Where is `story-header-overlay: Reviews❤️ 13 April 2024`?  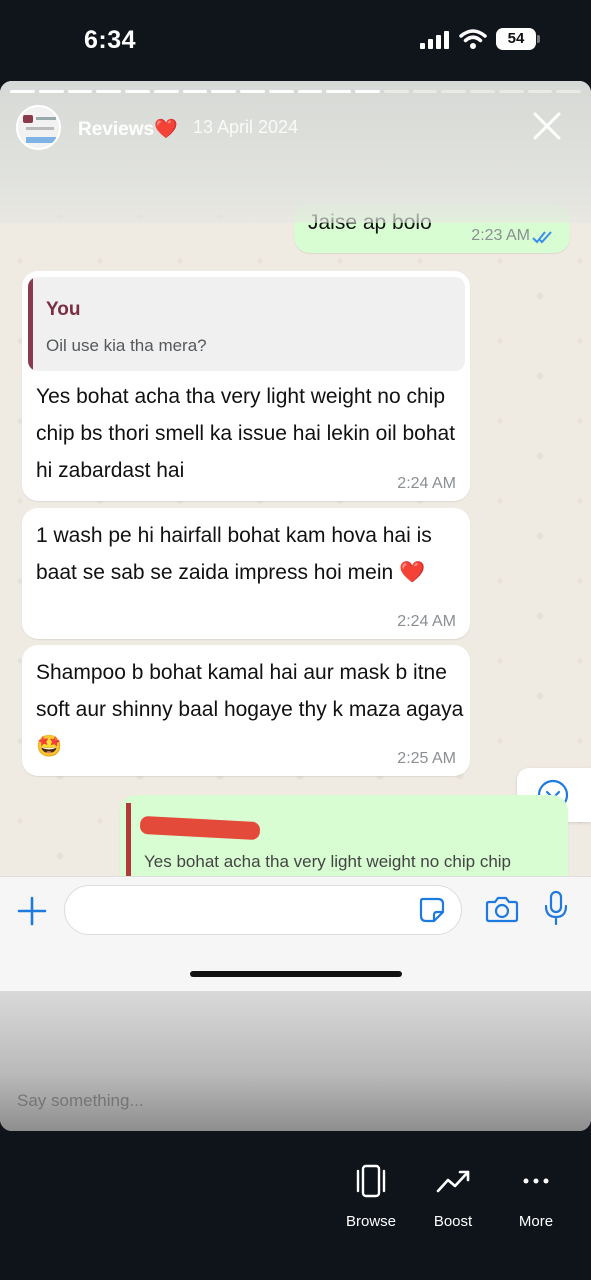
story-header-overlay: Reviews❤️ 13 April 2024 is located at coordinates (295, 152).